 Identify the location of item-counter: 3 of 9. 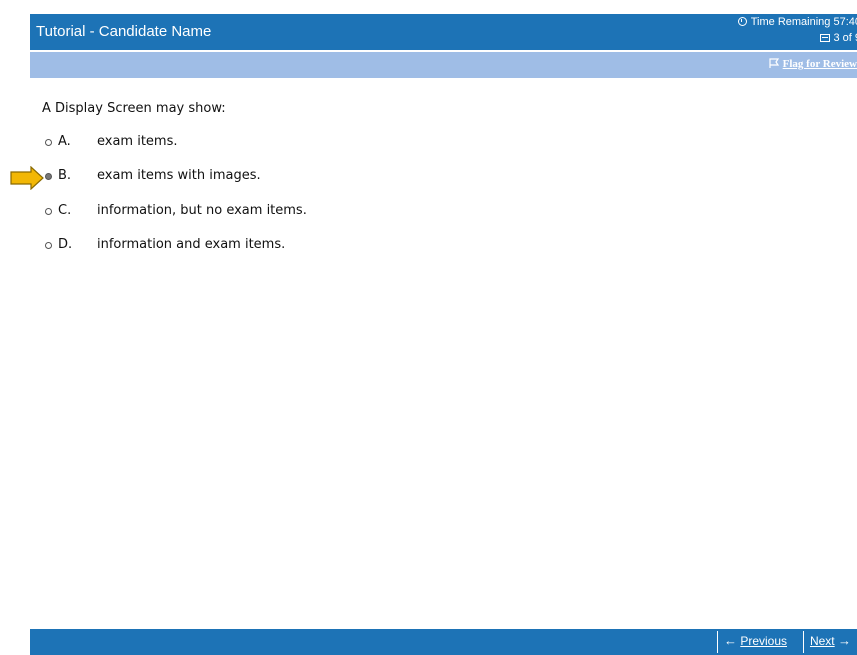
(838, 38).